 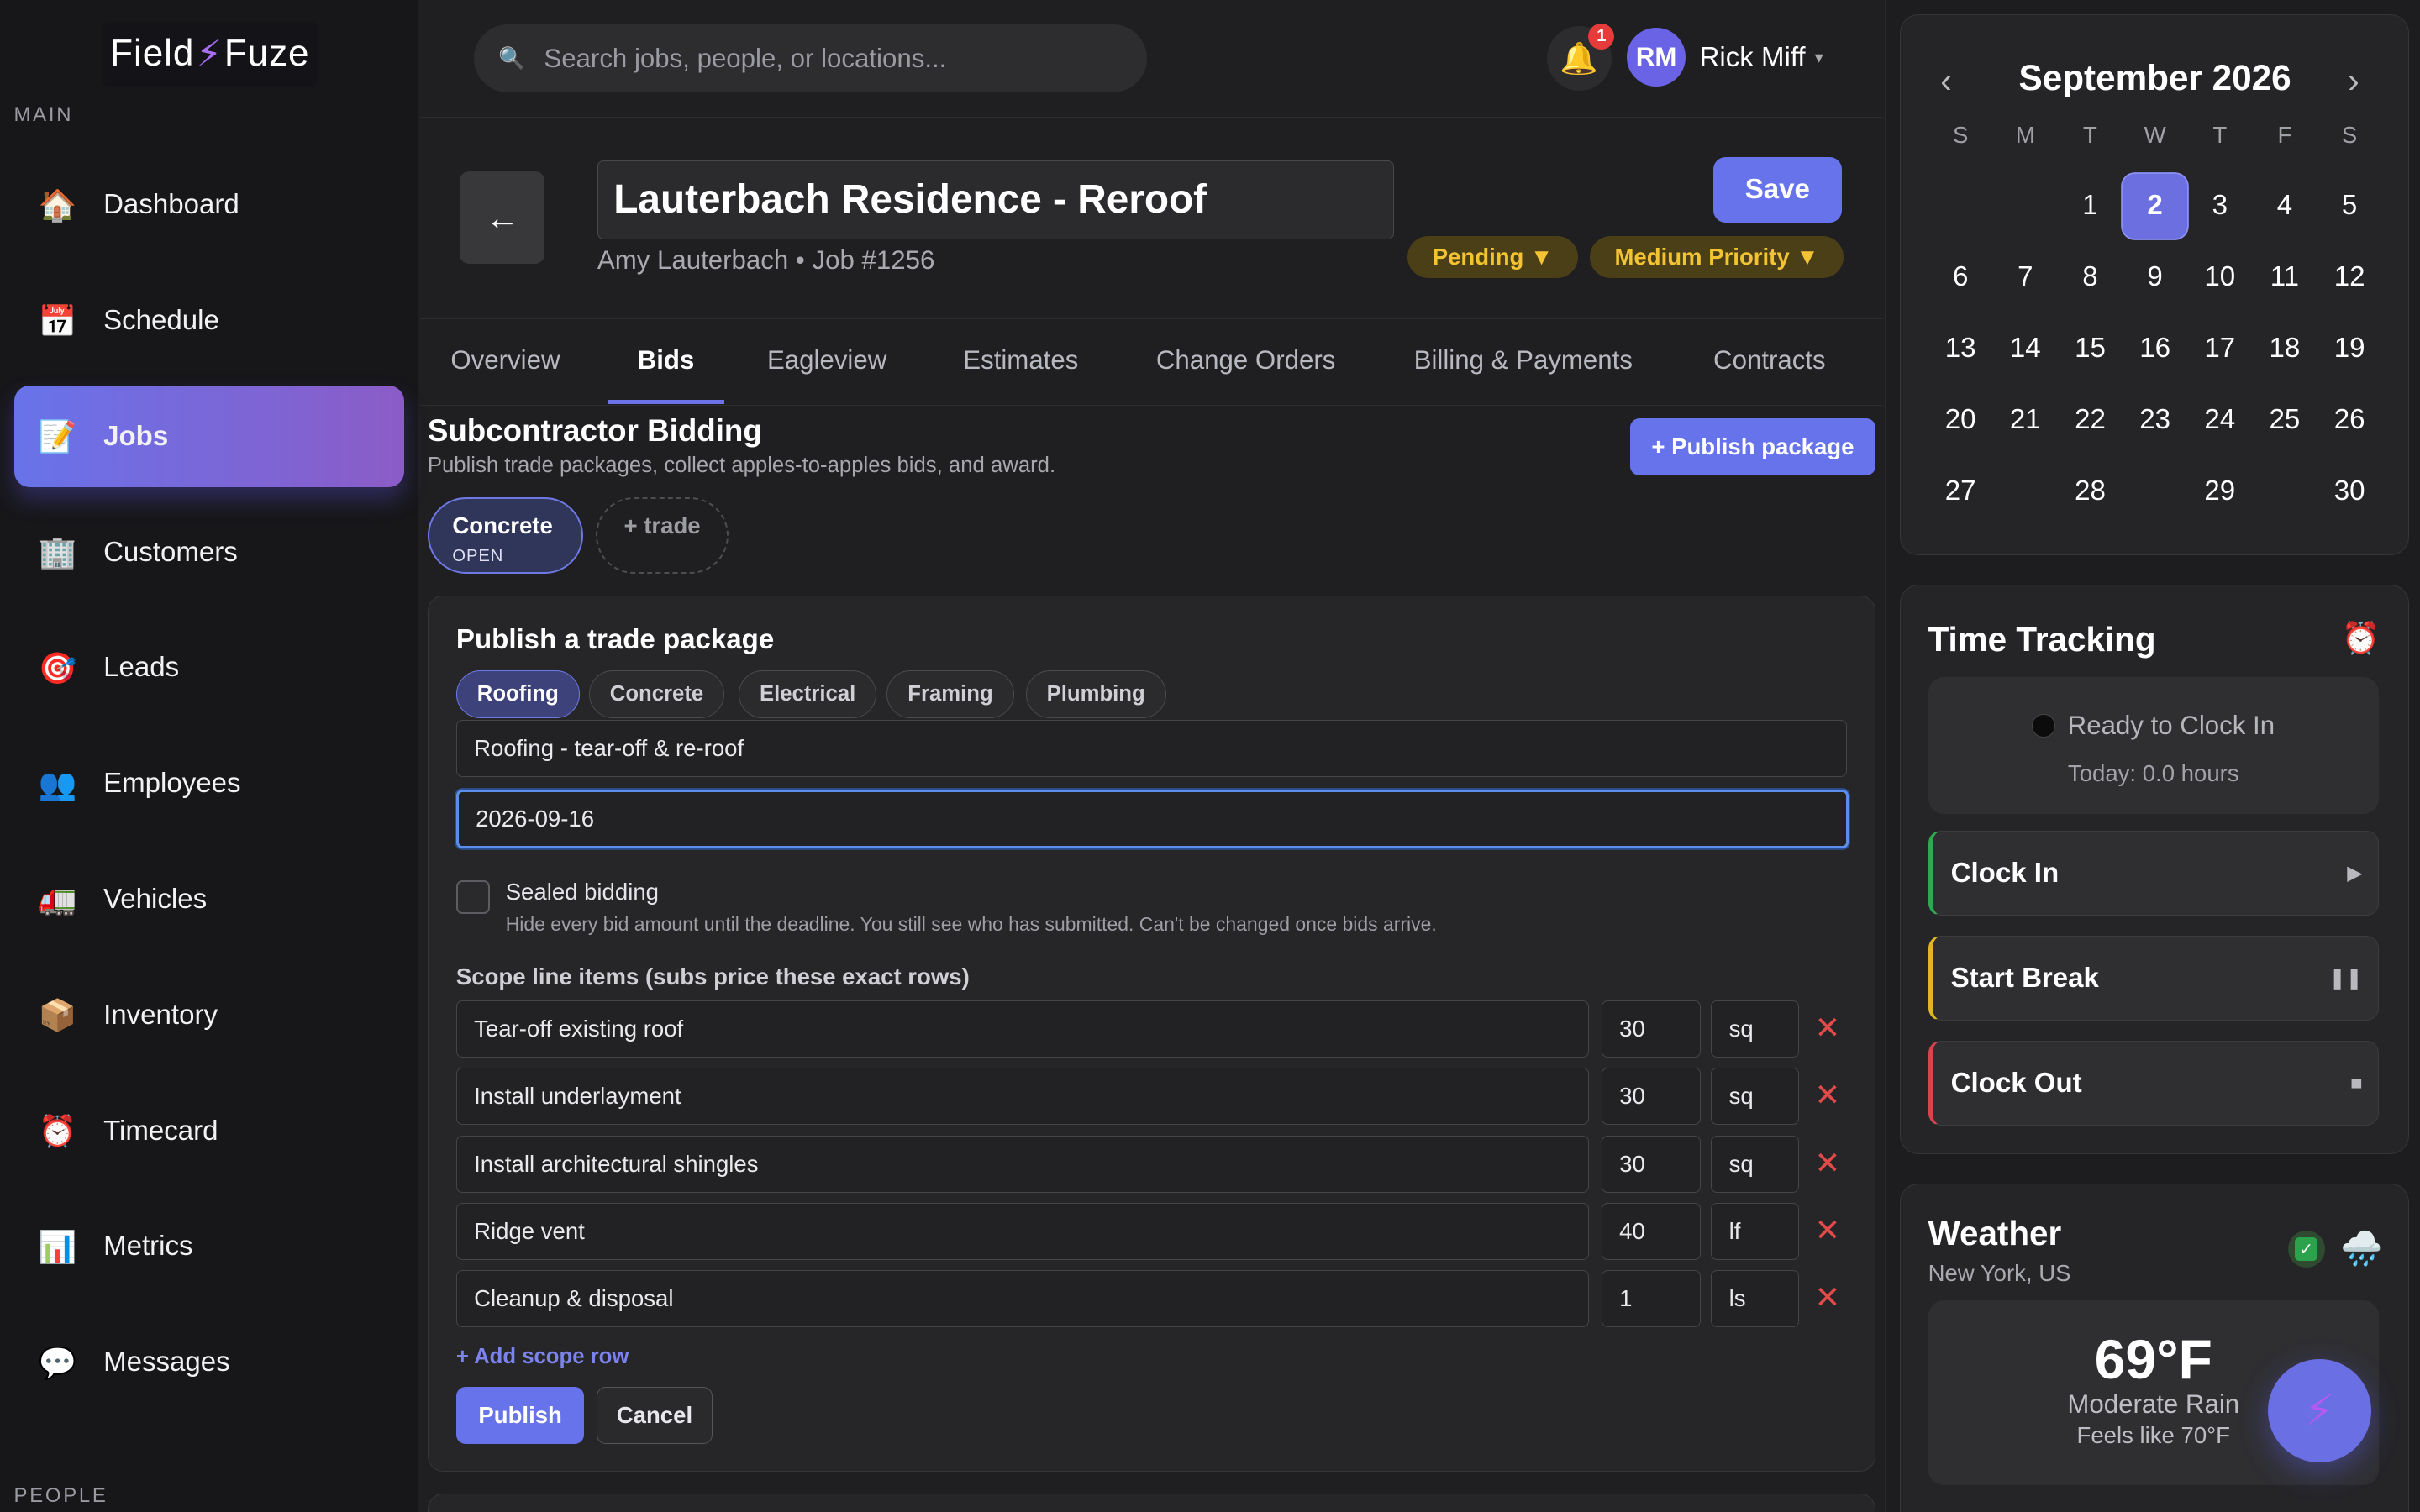 I want to click on trade-chip-concrete: Concrete OPEN, so click(x=506, y=535).